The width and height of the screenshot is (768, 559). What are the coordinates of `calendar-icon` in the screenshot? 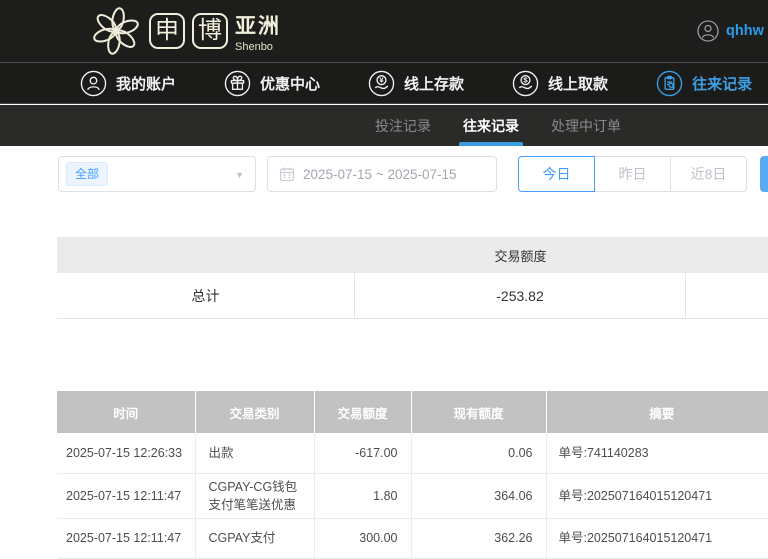 It's located at (287, 174).